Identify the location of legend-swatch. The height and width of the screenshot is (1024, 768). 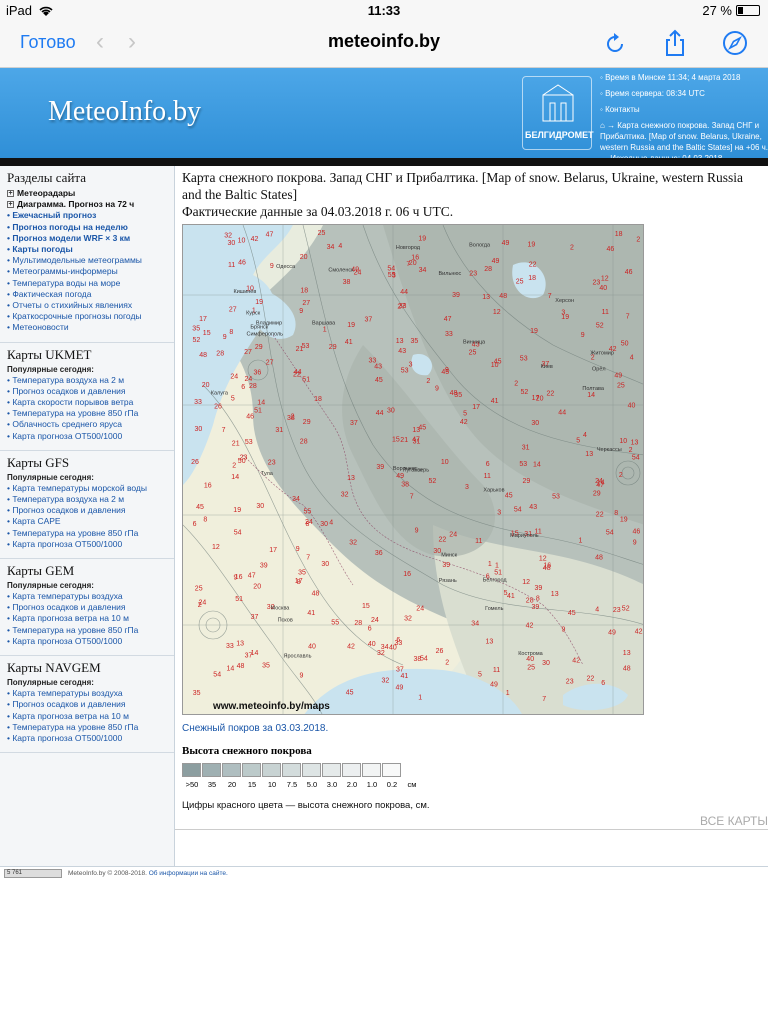
(371, 770).